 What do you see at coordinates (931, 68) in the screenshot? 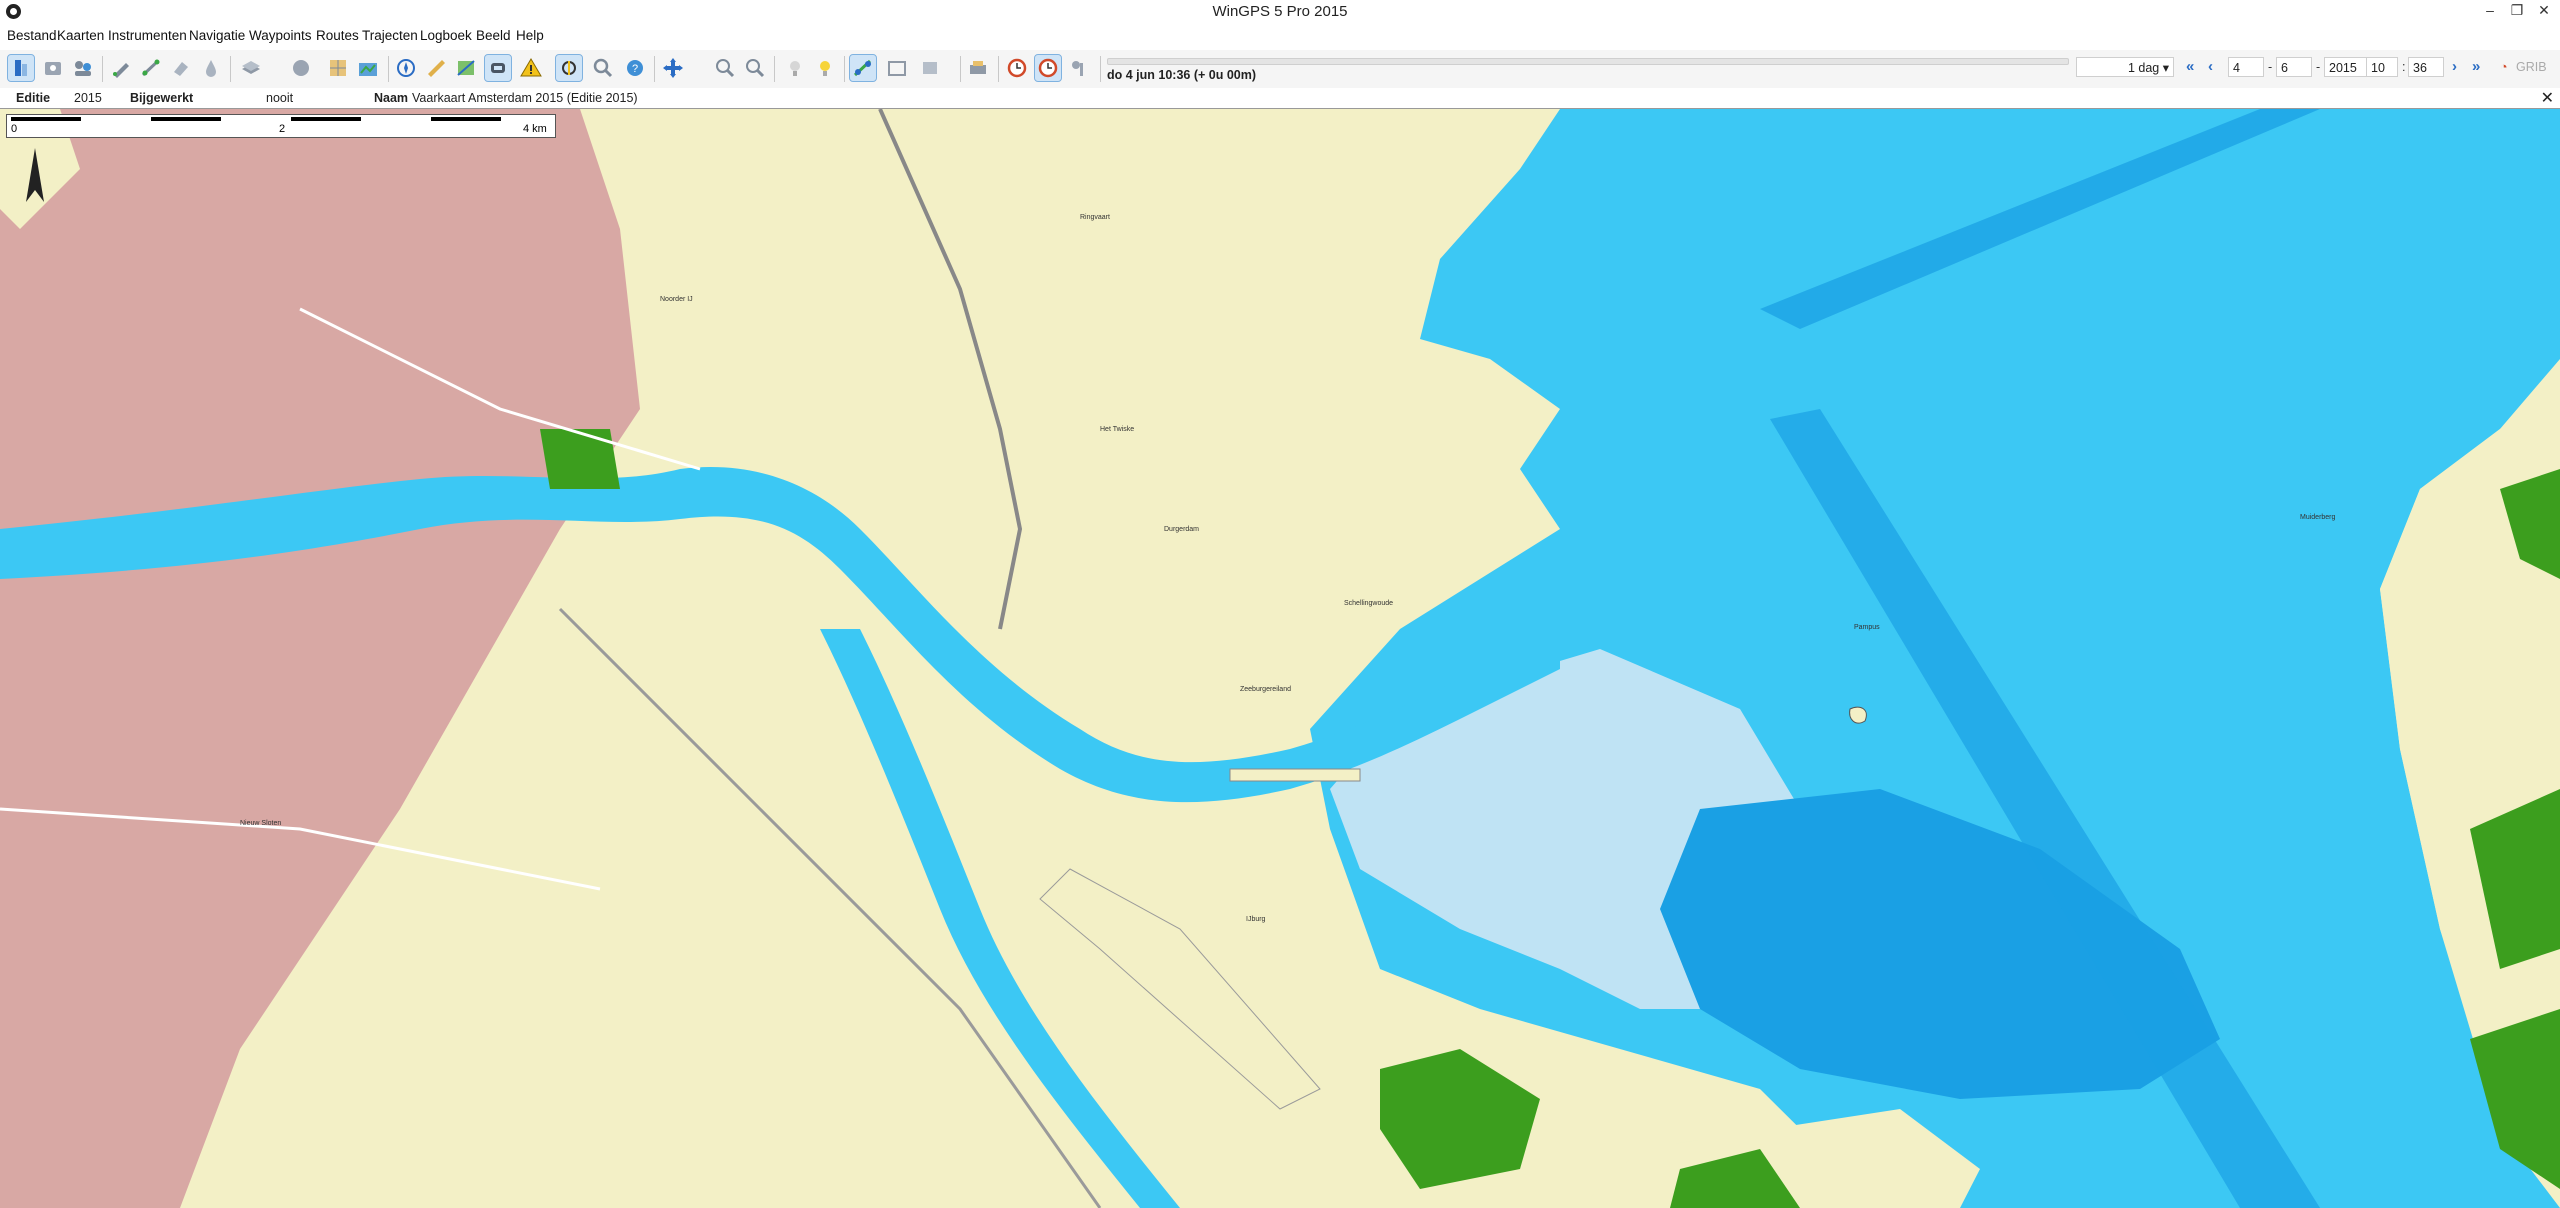
I see `window-layout-icon` at bounding box center [931, 68].